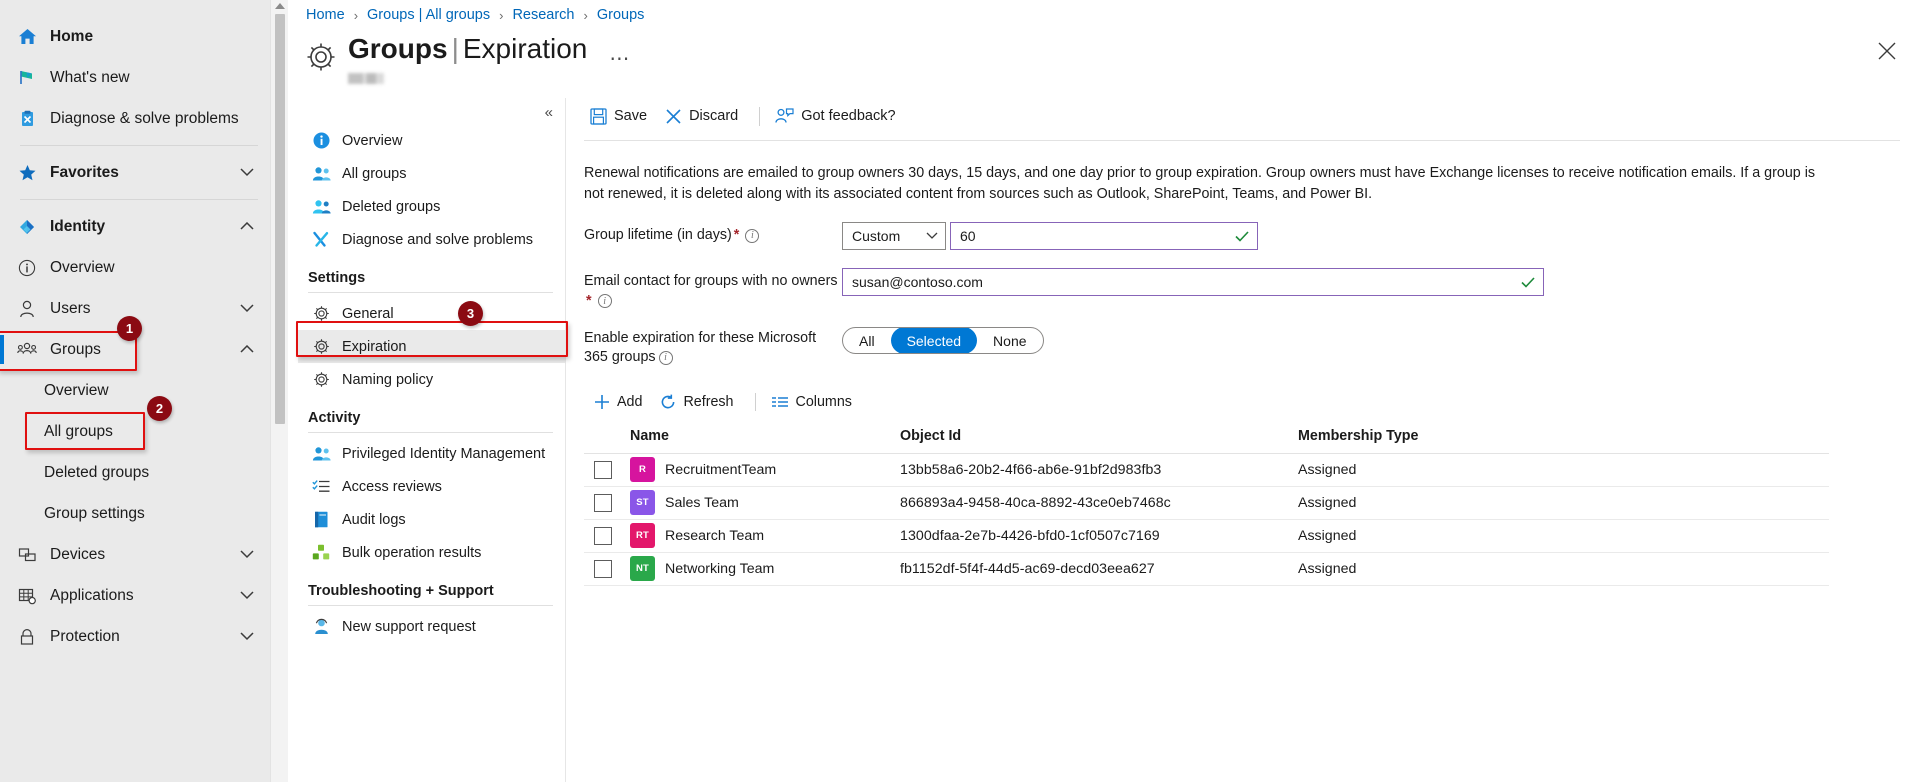 Image resolution: width=1920 pixels, height=782 pixels. I want to click on blade-item-overview: Overview, so click(431, 140).